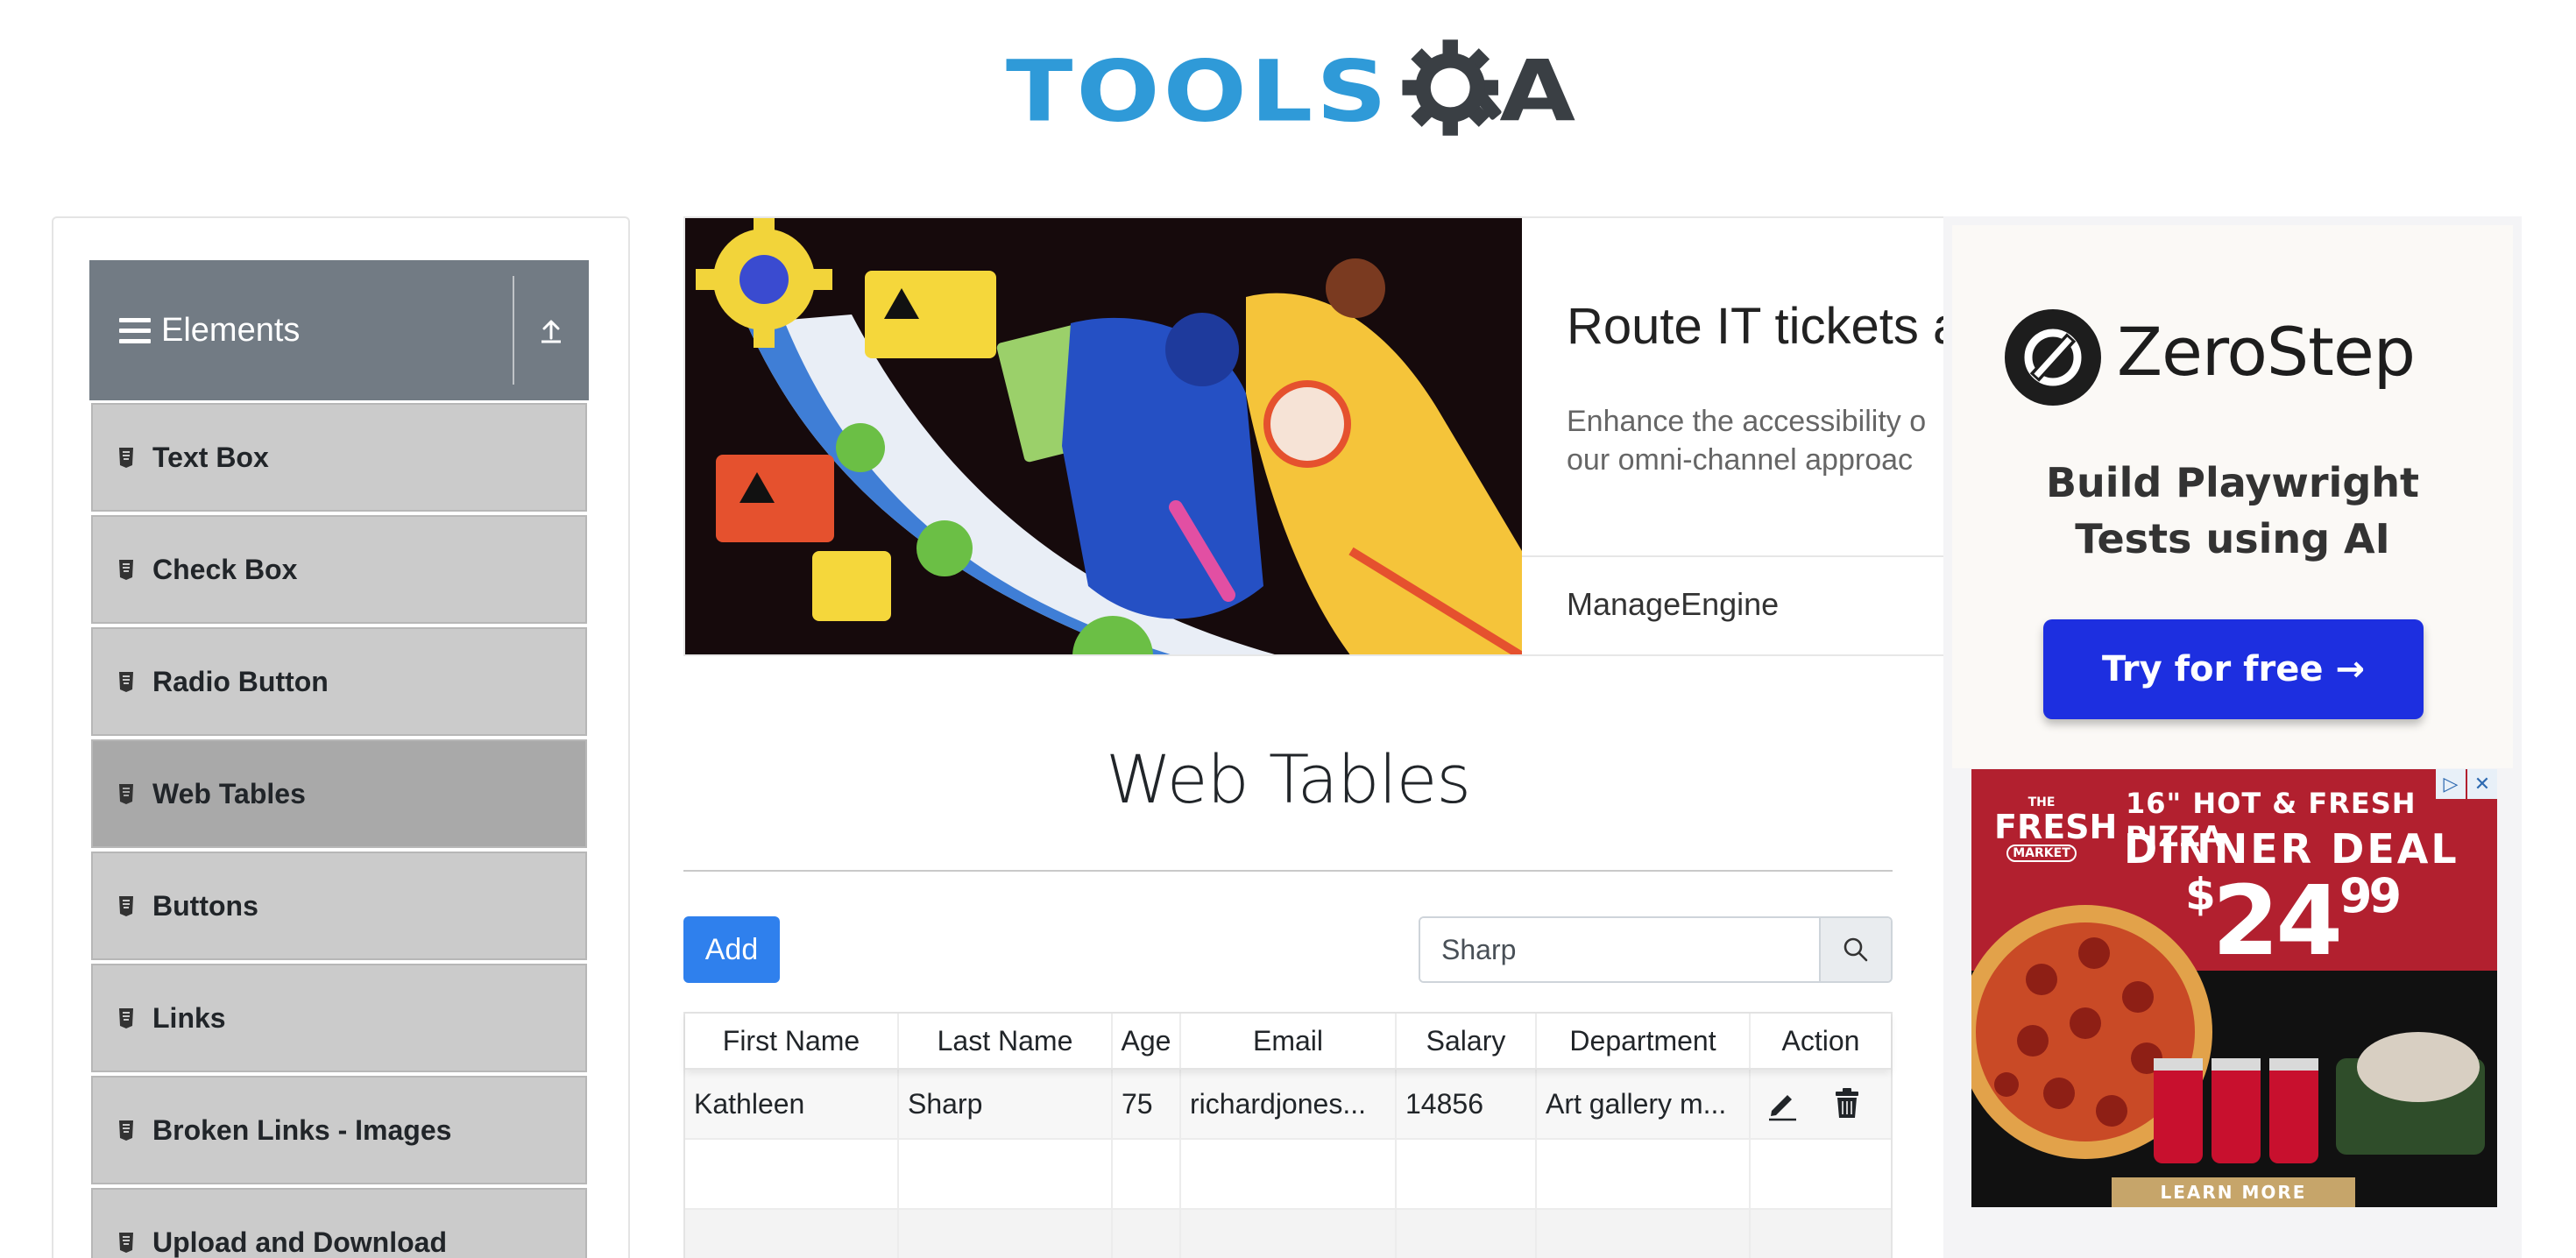 The image size is (2576, 1258). What do you see at coordinates (2233, 1192) in the screenshot?
I see `learn-more-button: LEARN MORE` at bounding box center [2233, 1192].